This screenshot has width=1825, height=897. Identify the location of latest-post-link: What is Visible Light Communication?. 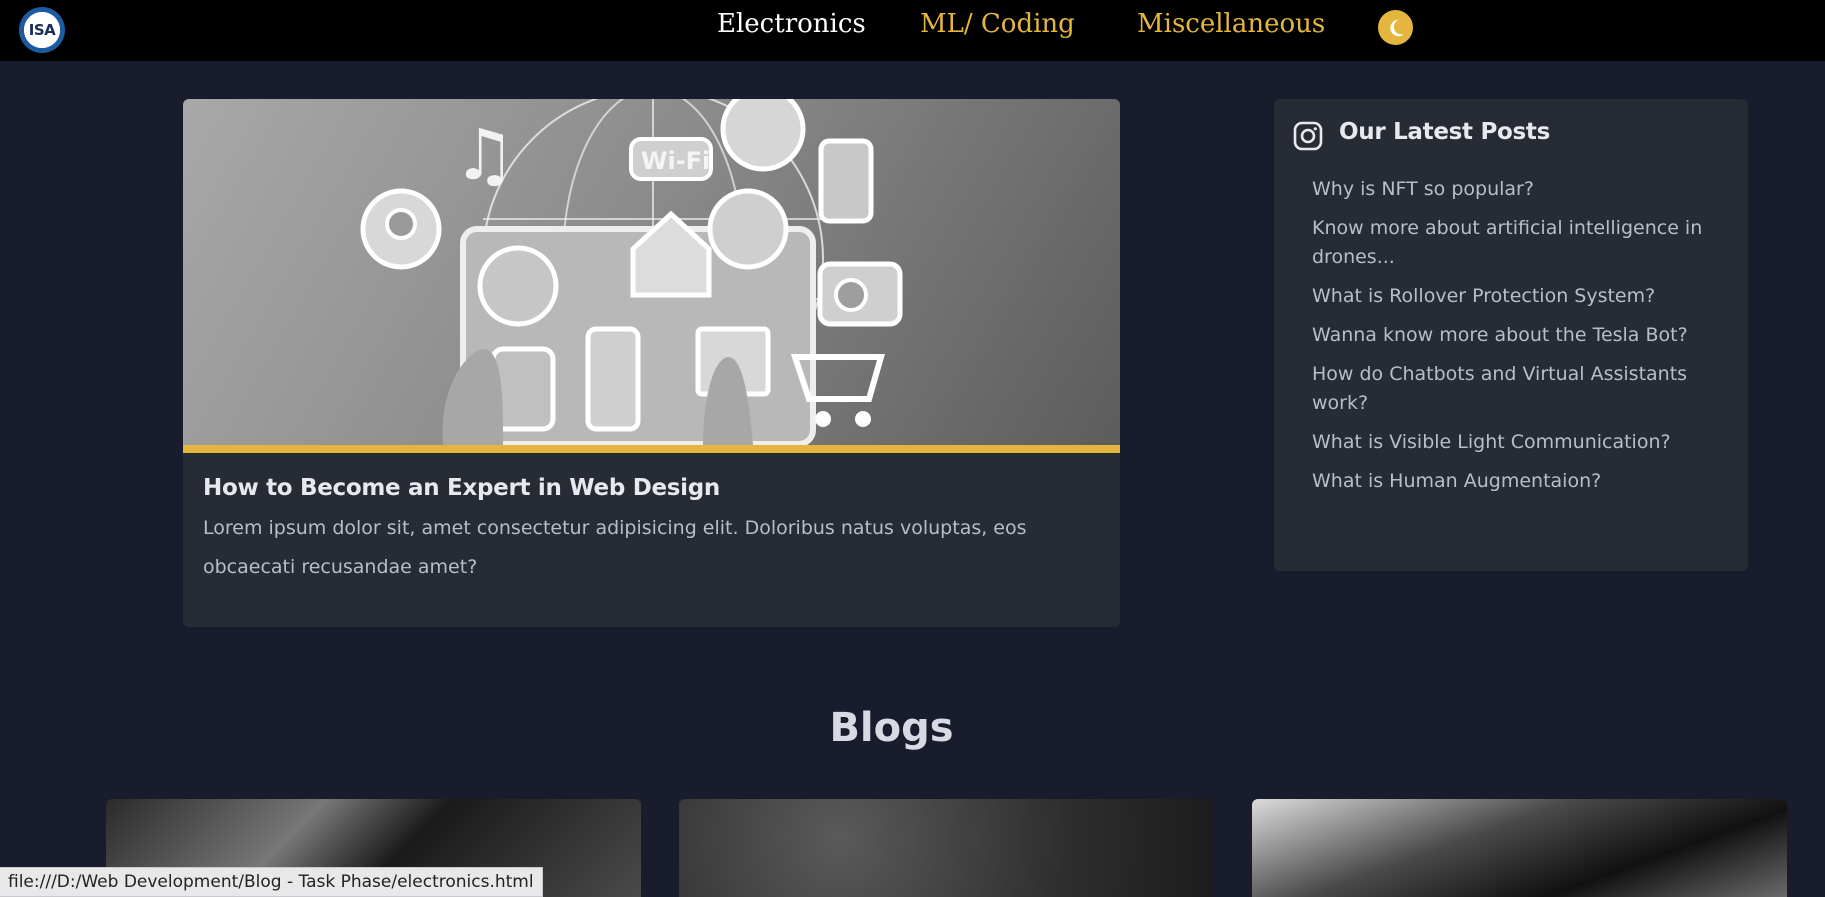
(1512, 442).